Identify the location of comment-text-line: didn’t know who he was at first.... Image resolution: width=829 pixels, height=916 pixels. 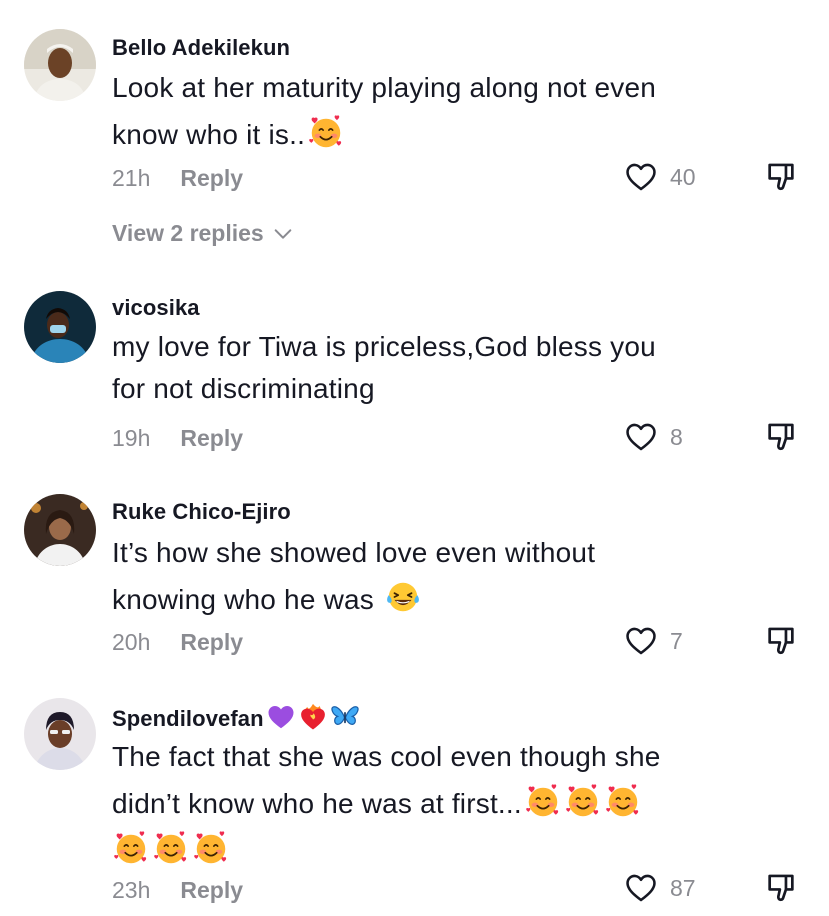
(432, 803).